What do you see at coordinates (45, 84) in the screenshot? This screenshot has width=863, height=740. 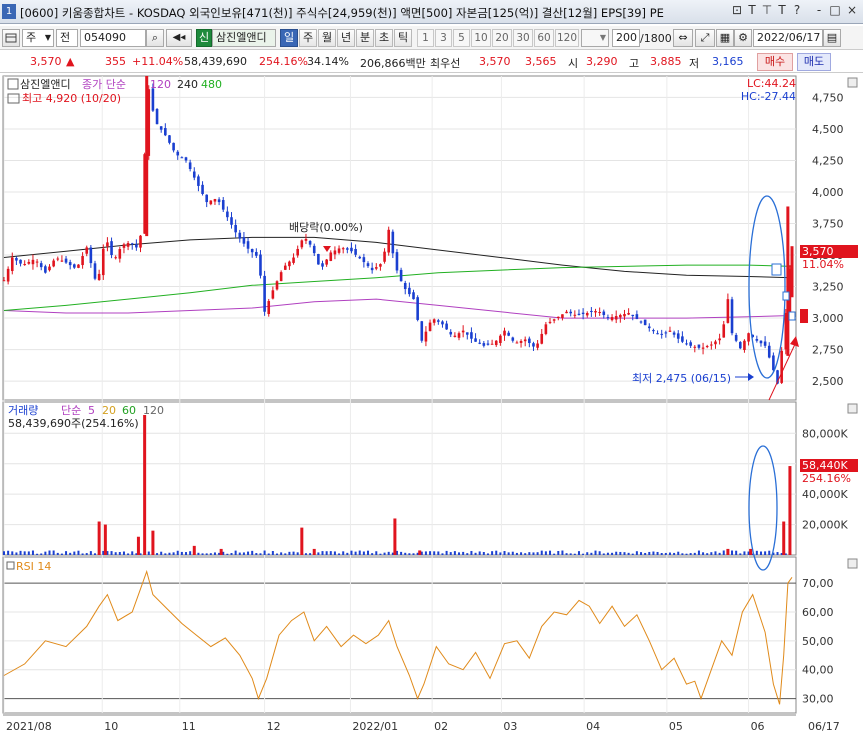 I see `price-panel-name: 삼진엘앤디` at bounding box center [45, 84].